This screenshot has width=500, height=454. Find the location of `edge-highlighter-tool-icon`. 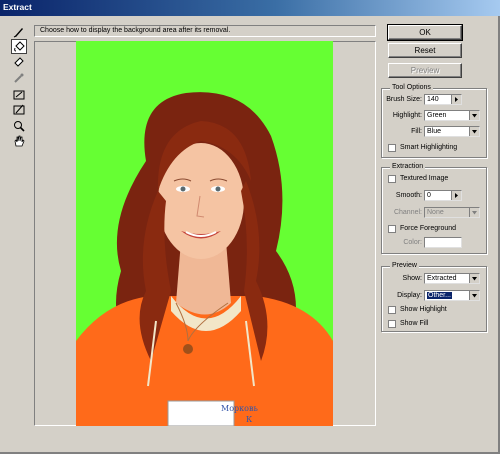

edge-highlighter-tool-icon is located at coordinates (19, 31).